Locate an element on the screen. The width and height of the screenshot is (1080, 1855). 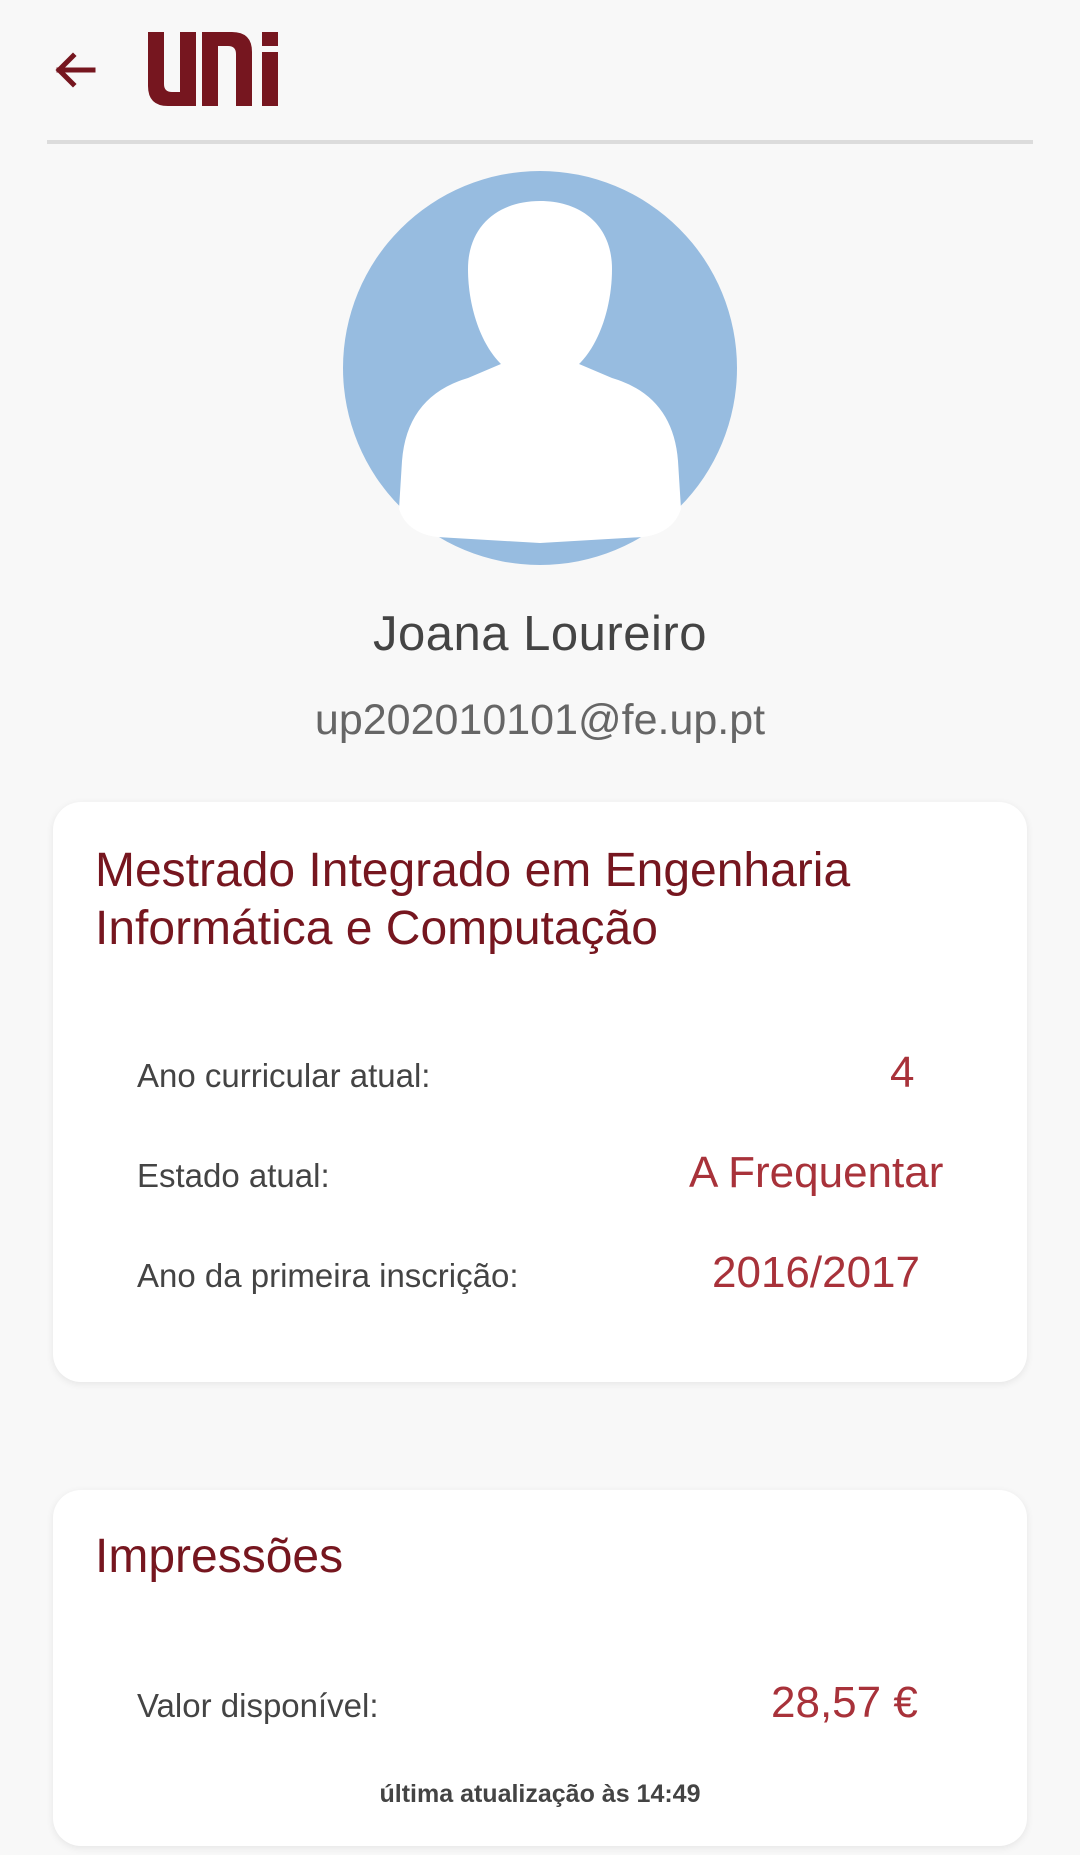
profile-email: up202010101@fe.up.pt is located at coordinates (540, 720).